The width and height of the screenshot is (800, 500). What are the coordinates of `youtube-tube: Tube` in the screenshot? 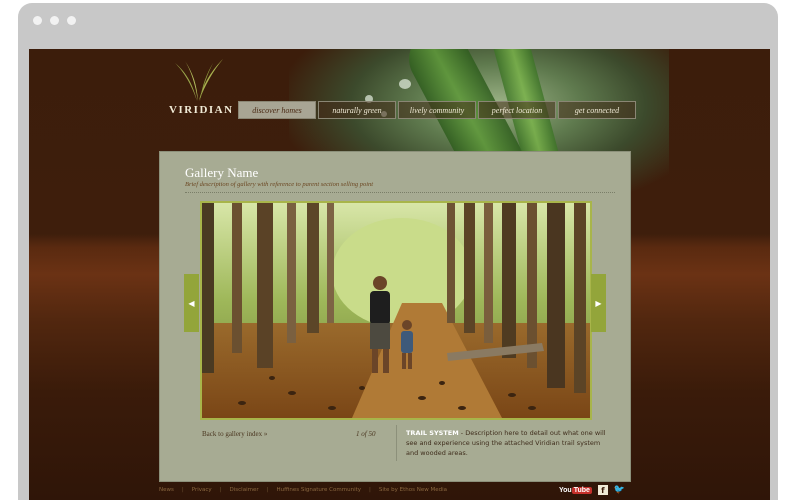 It's located at (581, 490).